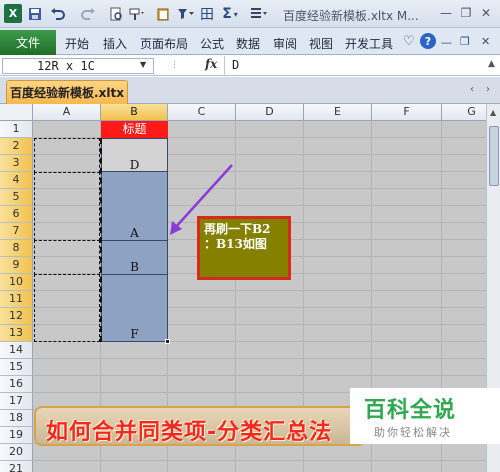 The height and width of the screenshot is (472, 500). I want to click on tab-scroll-right-icon: ›, so click(488, 89).